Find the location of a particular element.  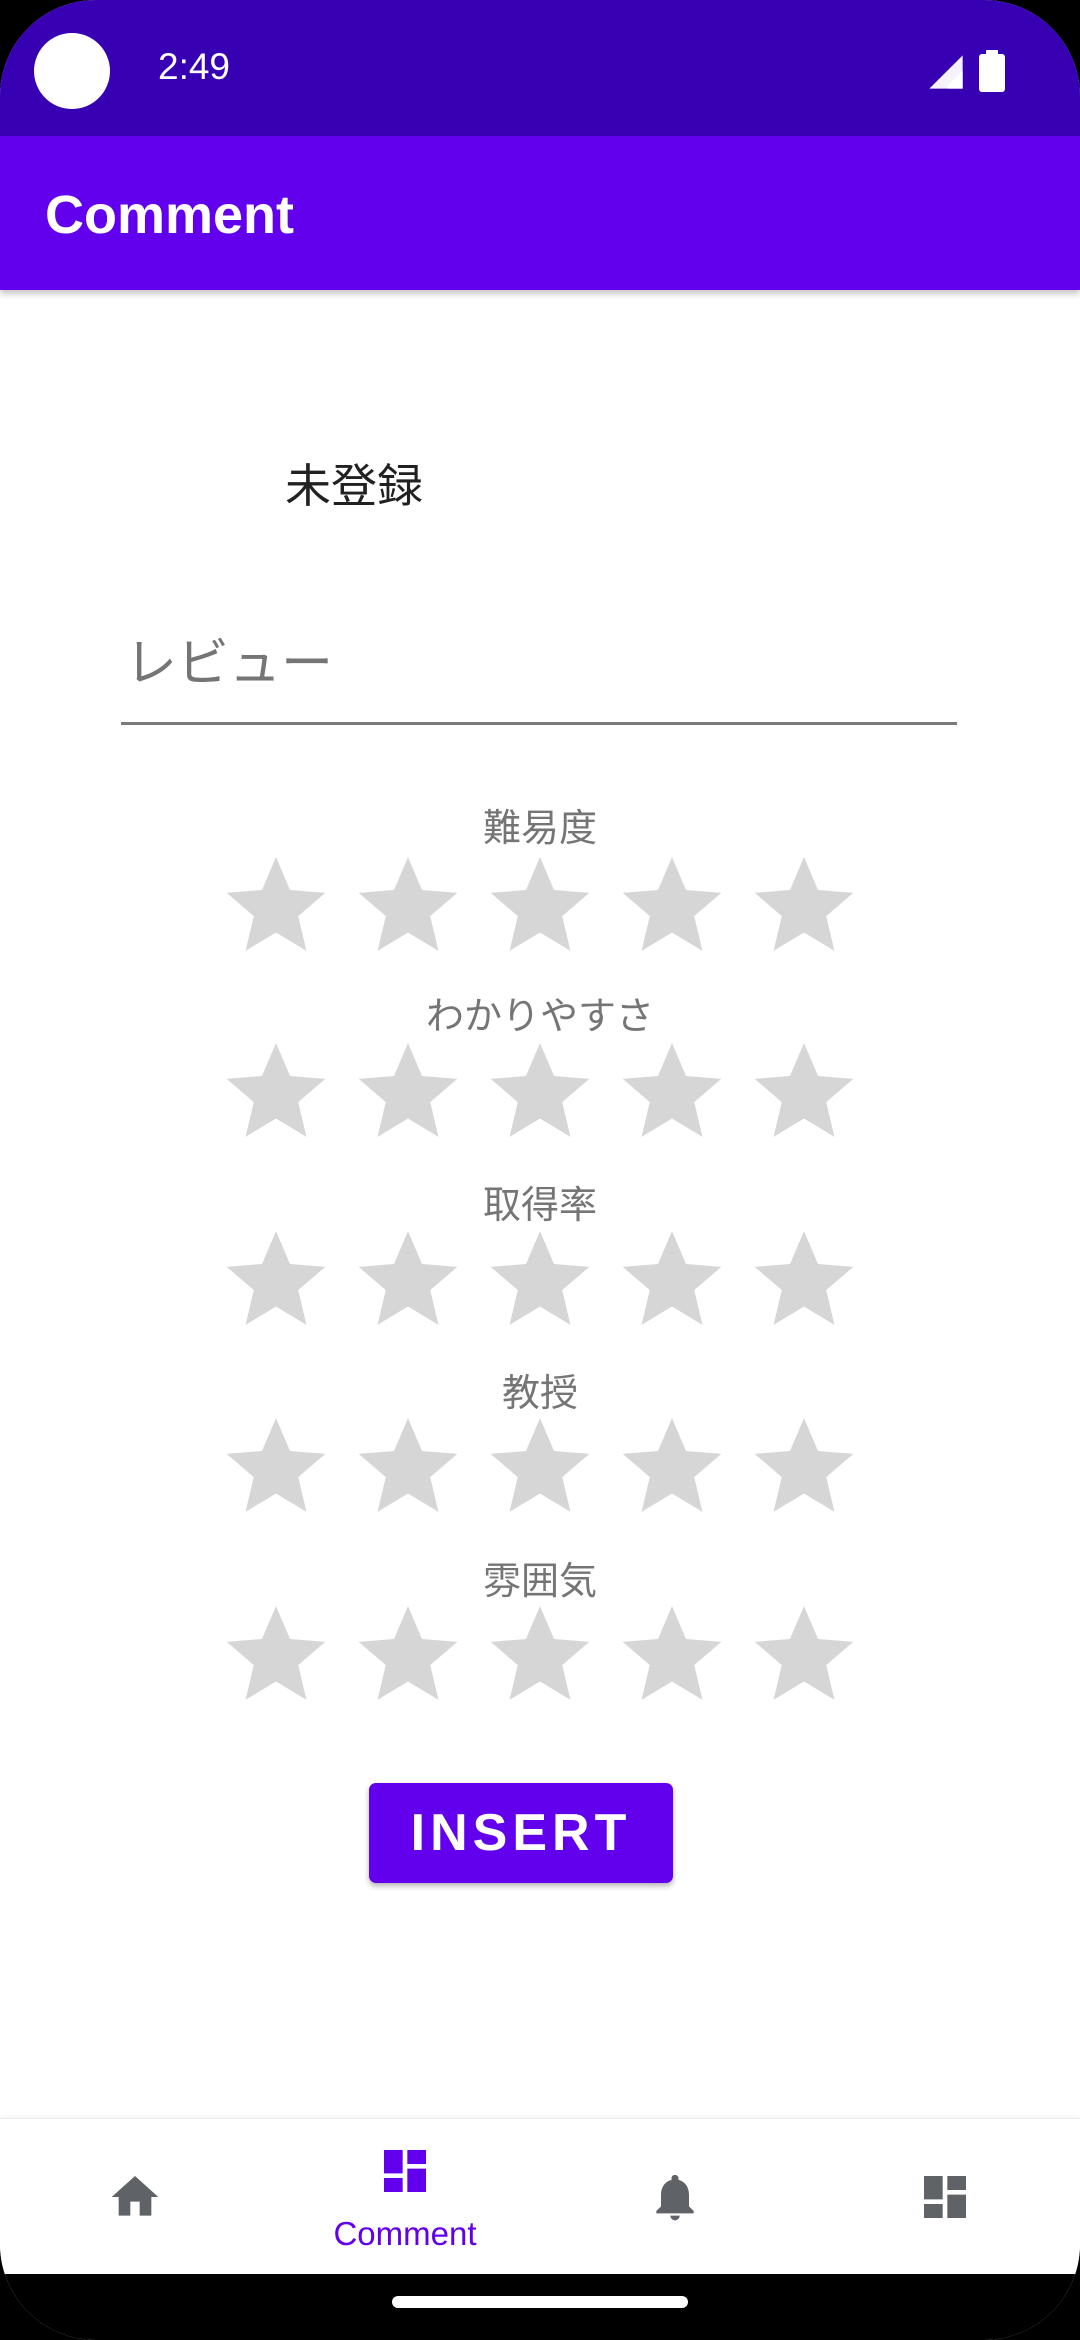

bottom-navigation: Comment is located at coordinates (540, 2196).